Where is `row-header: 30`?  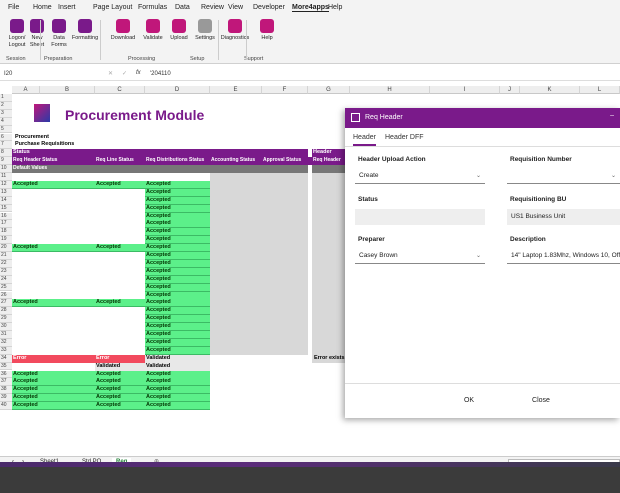 row-header: 30 is located at coordinates (6, 327).